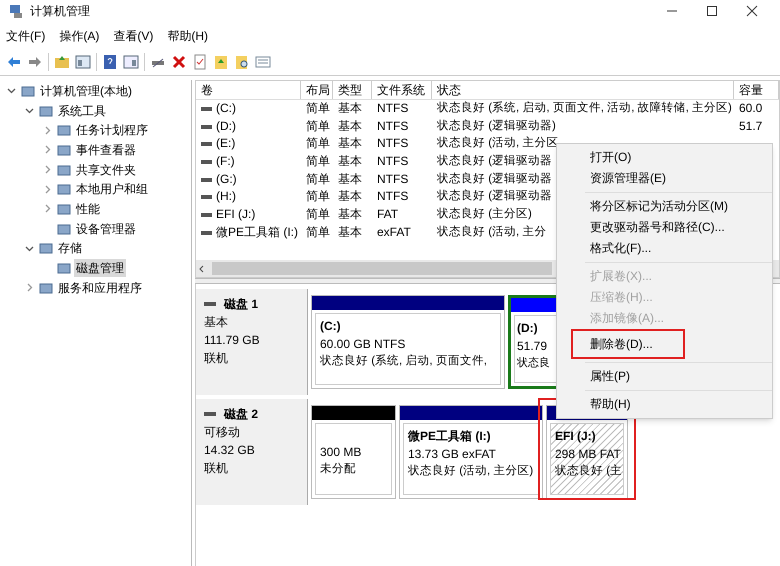 Image resolution: width=780 pixels, height=566 pixels. I want to click on menu-item: 操作(A), so click(79, 36).